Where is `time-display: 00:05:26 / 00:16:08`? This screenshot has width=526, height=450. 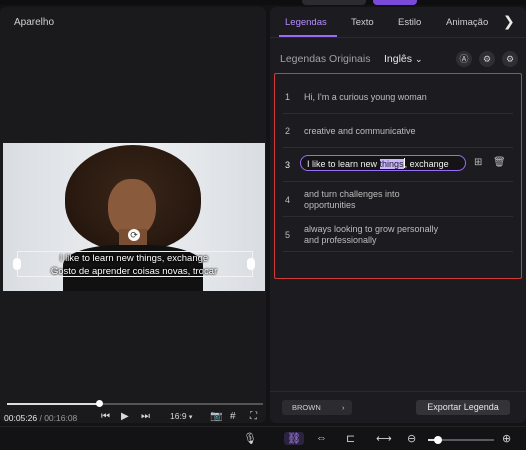
time-display: 00:05:26 / 00:16:08 is located at coordinates (40, 418).